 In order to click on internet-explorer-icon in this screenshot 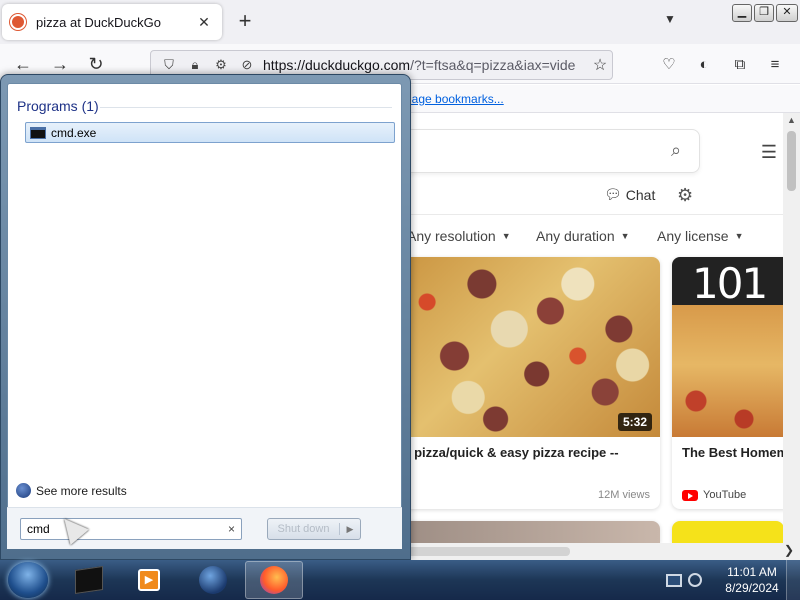, I will do `click(213, 580)`.